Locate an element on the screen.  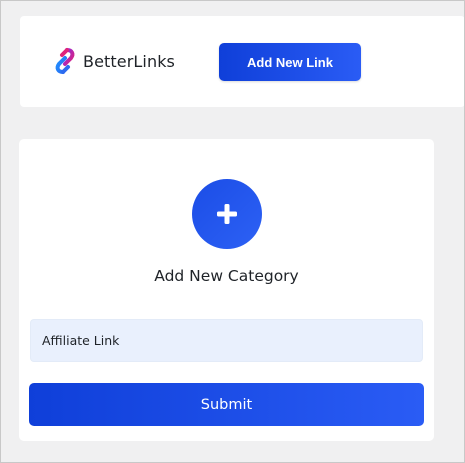
category-name-input is located at coordinates (226, 340).